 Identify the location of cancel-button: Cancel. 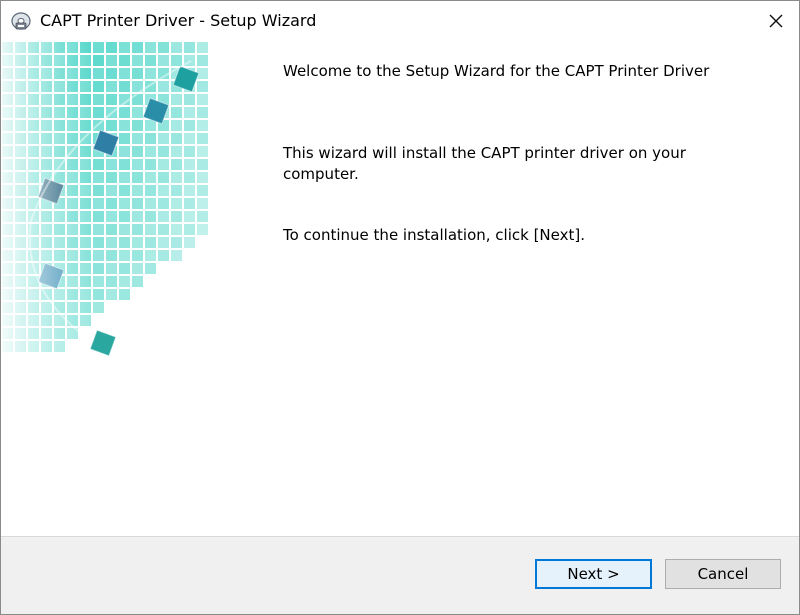
(723, 574).